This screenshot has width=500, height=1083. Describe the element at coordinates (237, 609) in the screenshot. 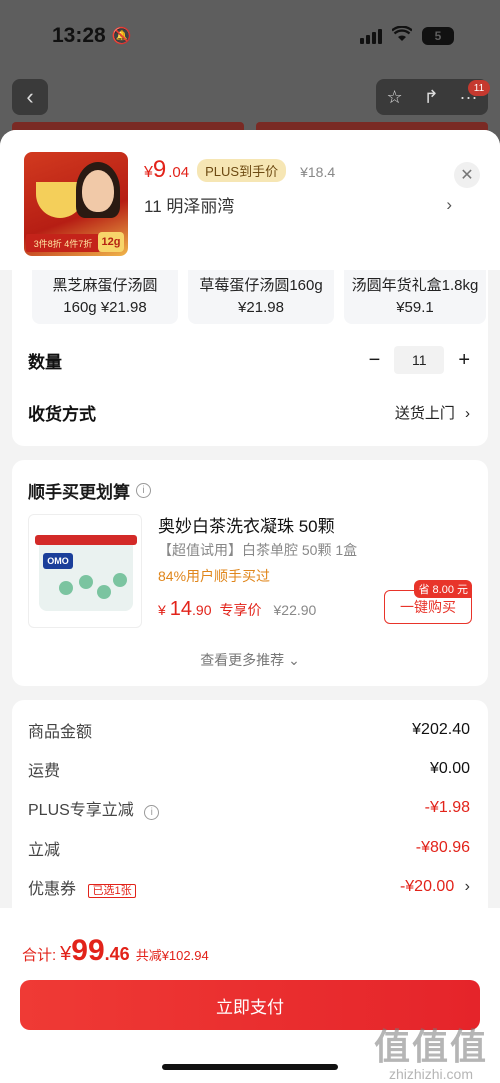

I see `recommend-price: ¥ 14 .90 专享价 ¥22.90` at that location.